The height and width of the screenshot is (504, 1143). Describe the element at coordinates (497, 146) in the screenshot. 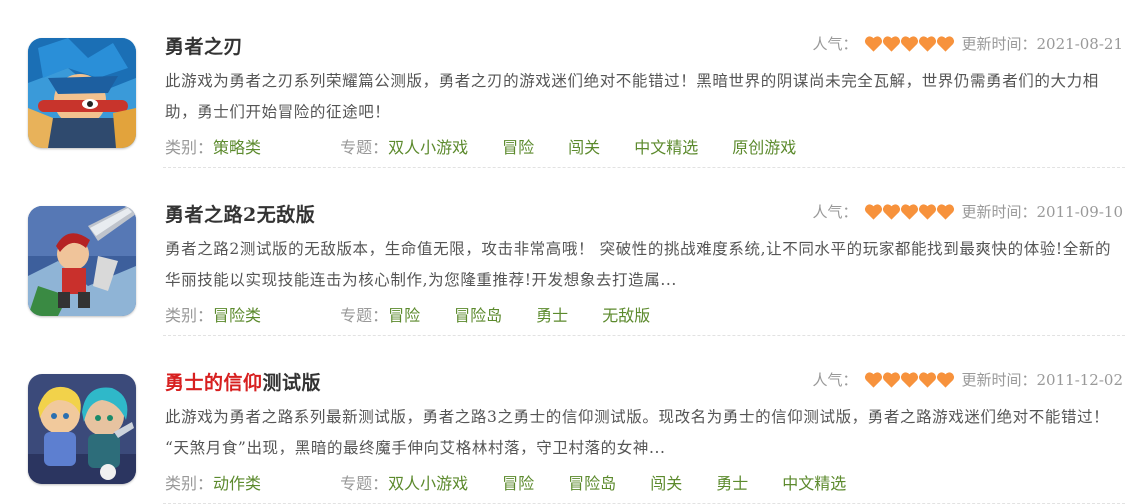

I see `game-tags: 类别：策略类 专题：双人小游戏 冒险 闯关 中文精选 原创游戏` at that location.